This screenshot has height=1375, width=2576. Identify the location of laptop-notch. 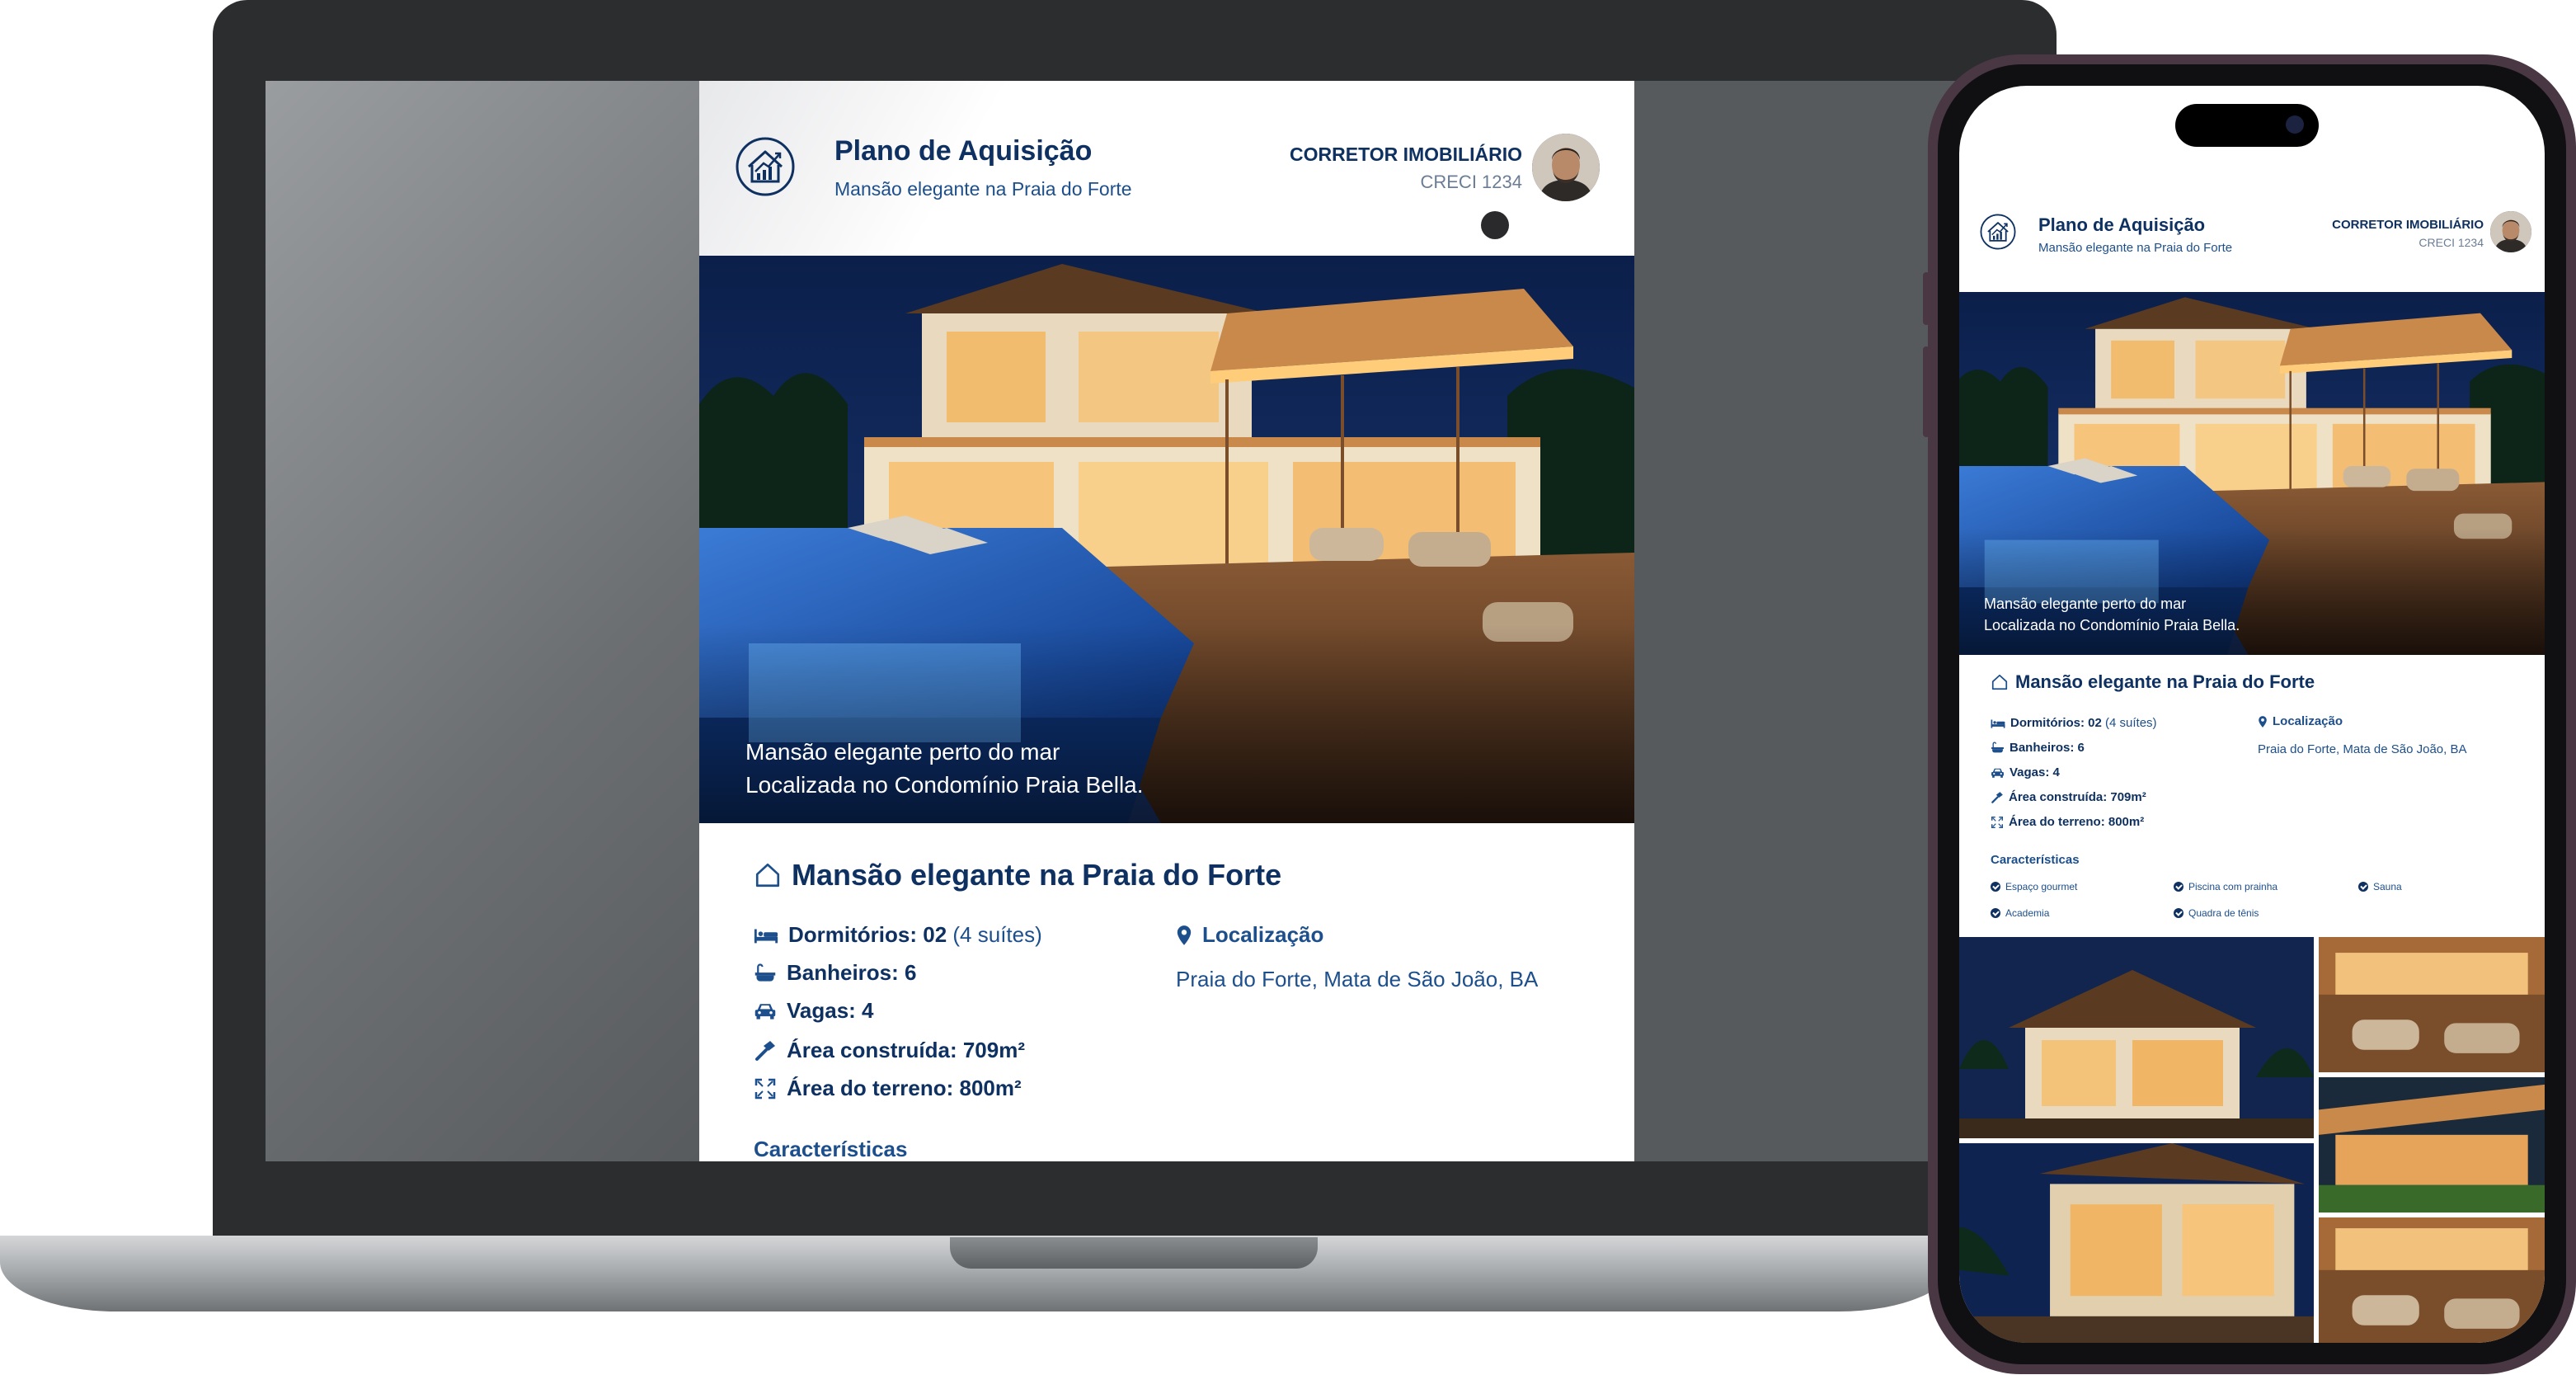
(1134, 1253).